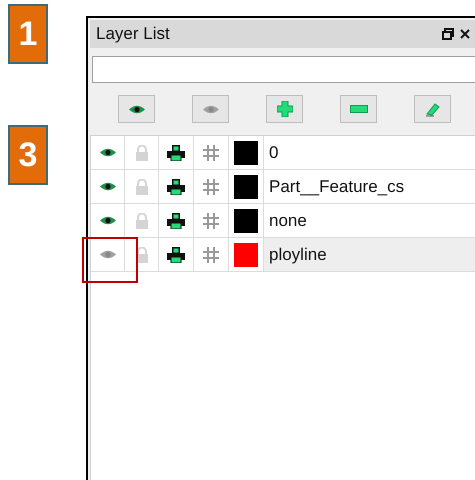 The image size is (475, 480). What do you see at coordinates (273, 153) in the screenshot?
I see `layer-name: 0` at bounding box center [273, 153].